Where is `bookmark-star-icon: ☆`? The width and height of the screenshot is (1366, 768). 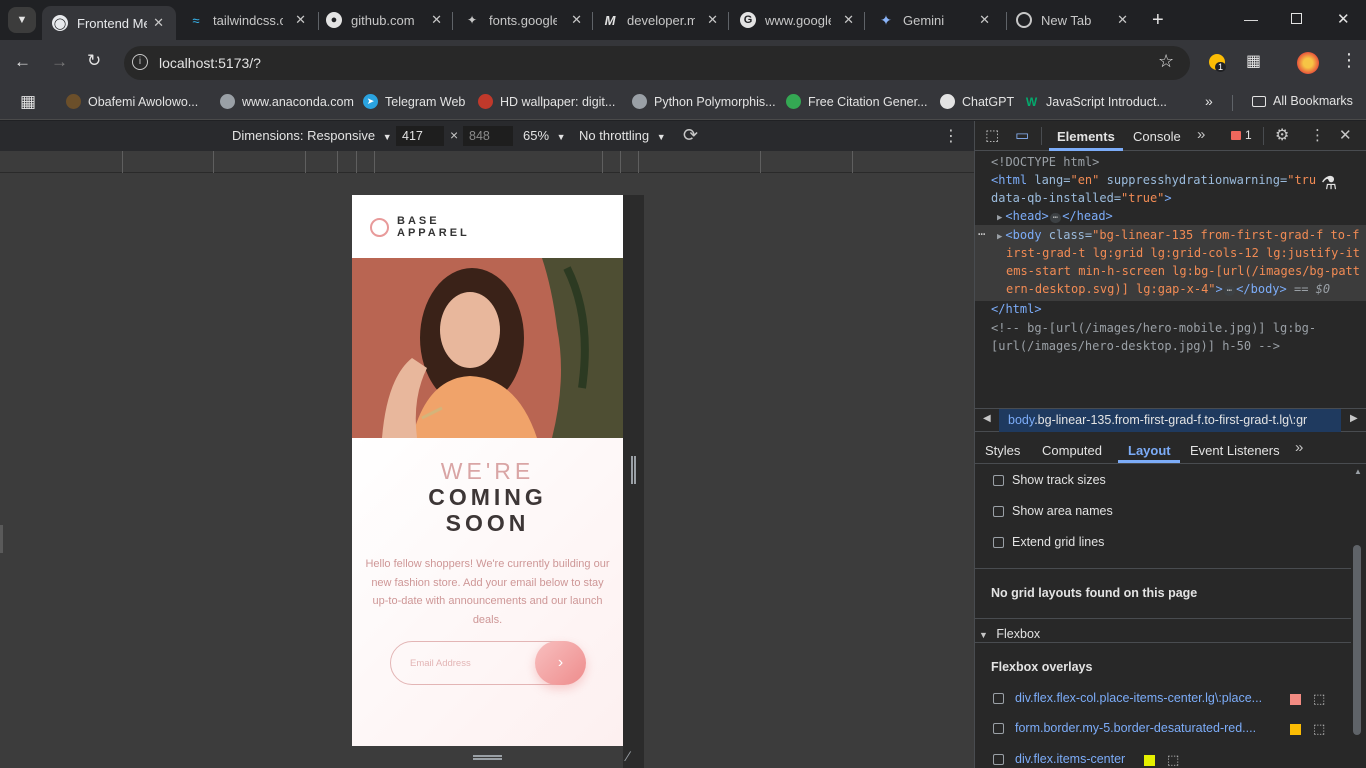
bookmark-star-icon: ☆ is located at coordinates (1166, 61).